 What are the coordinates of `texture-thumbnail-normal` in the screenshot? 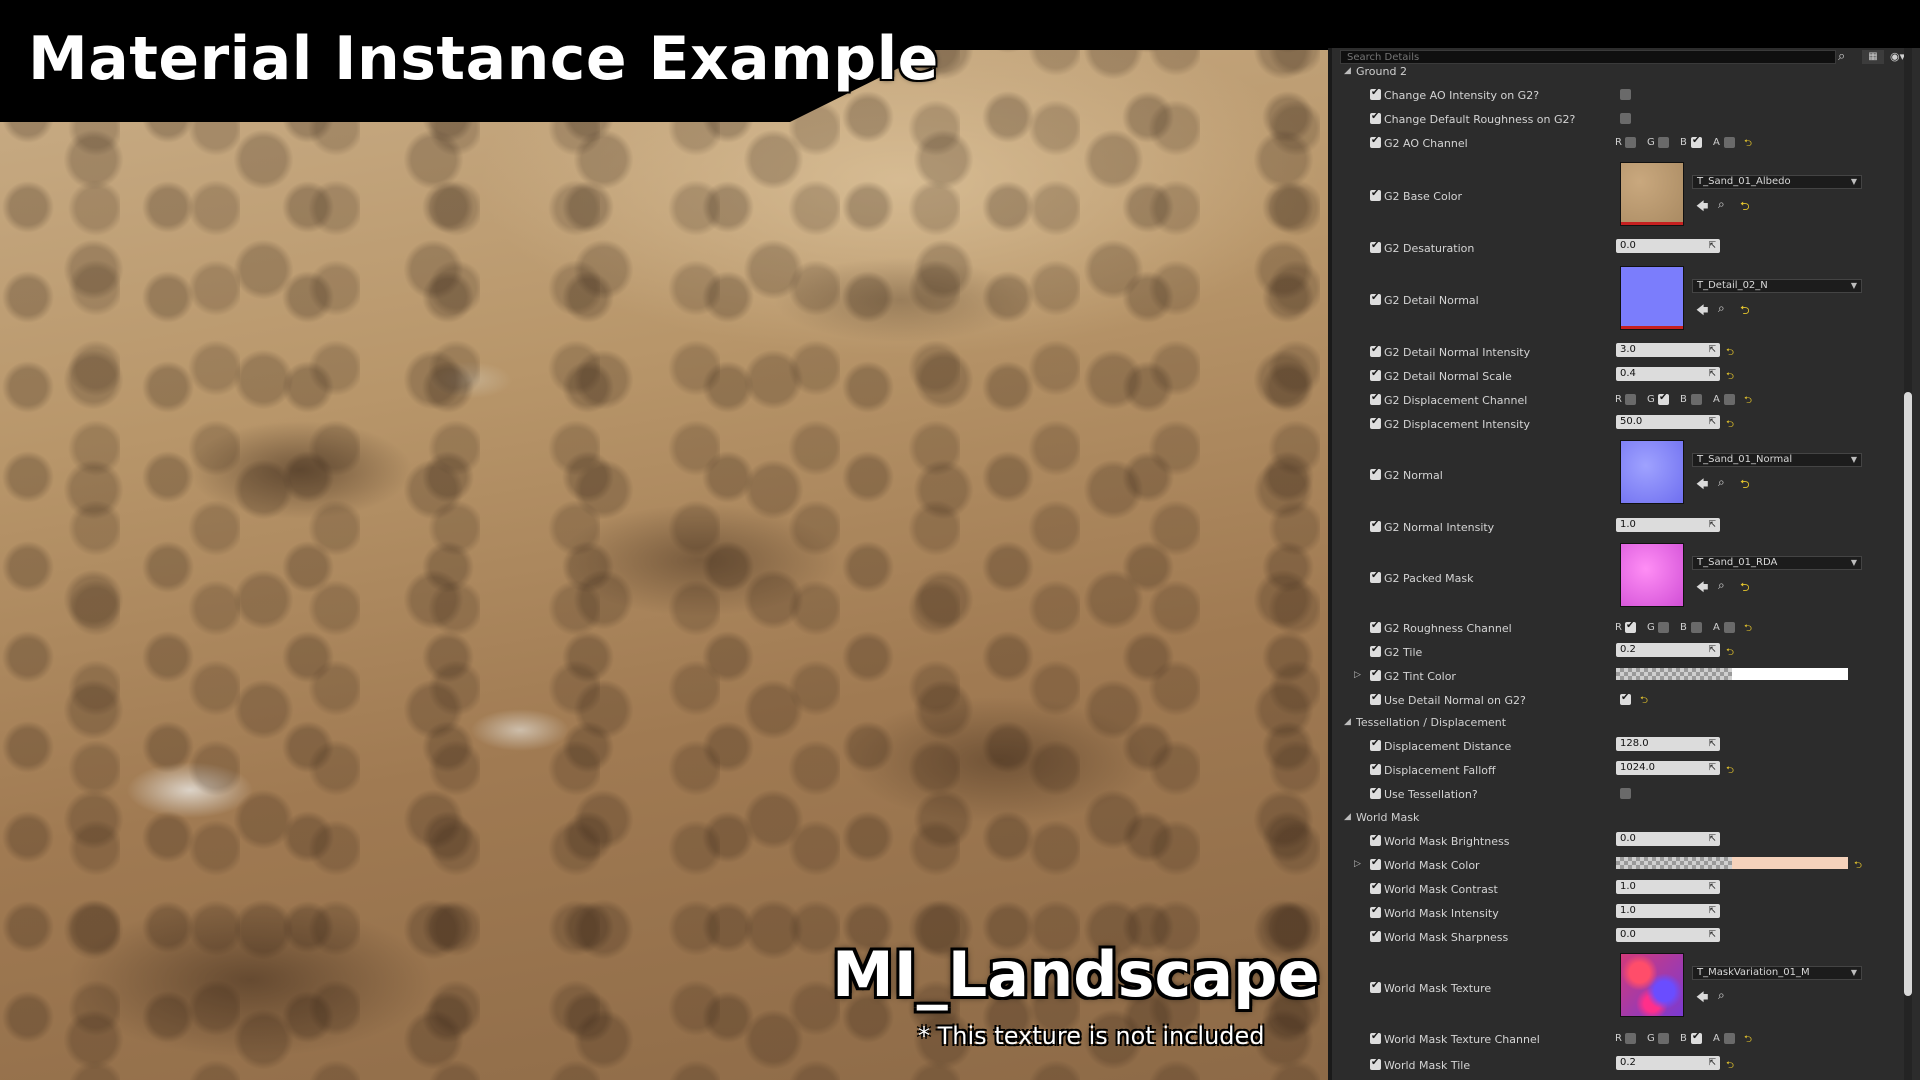 It's located at (1652, 472).